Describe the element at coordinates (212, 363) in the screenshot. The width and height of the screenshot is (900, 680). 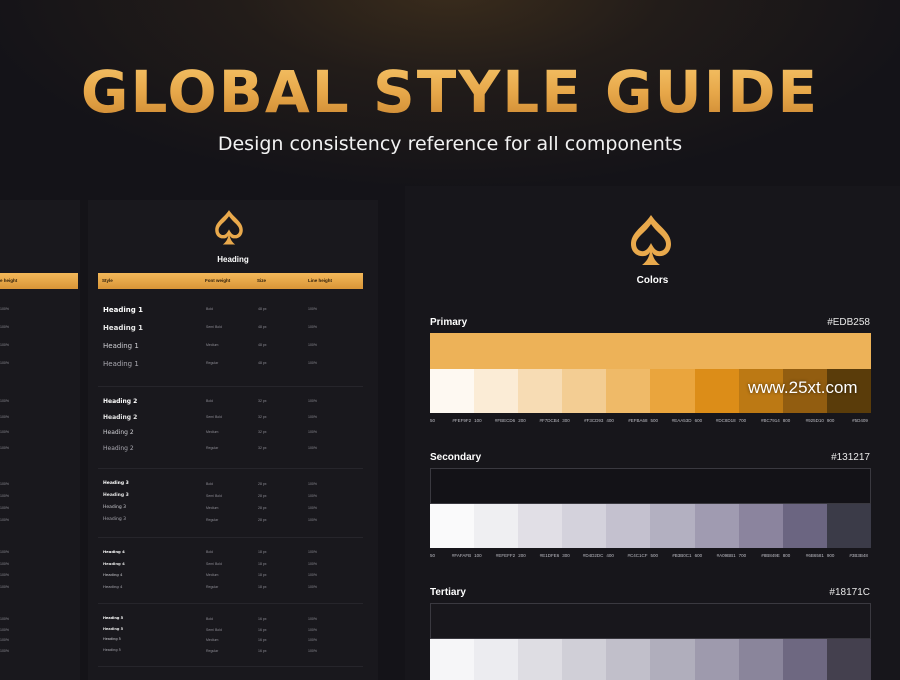
I see `row-weight: Regular` at that location.